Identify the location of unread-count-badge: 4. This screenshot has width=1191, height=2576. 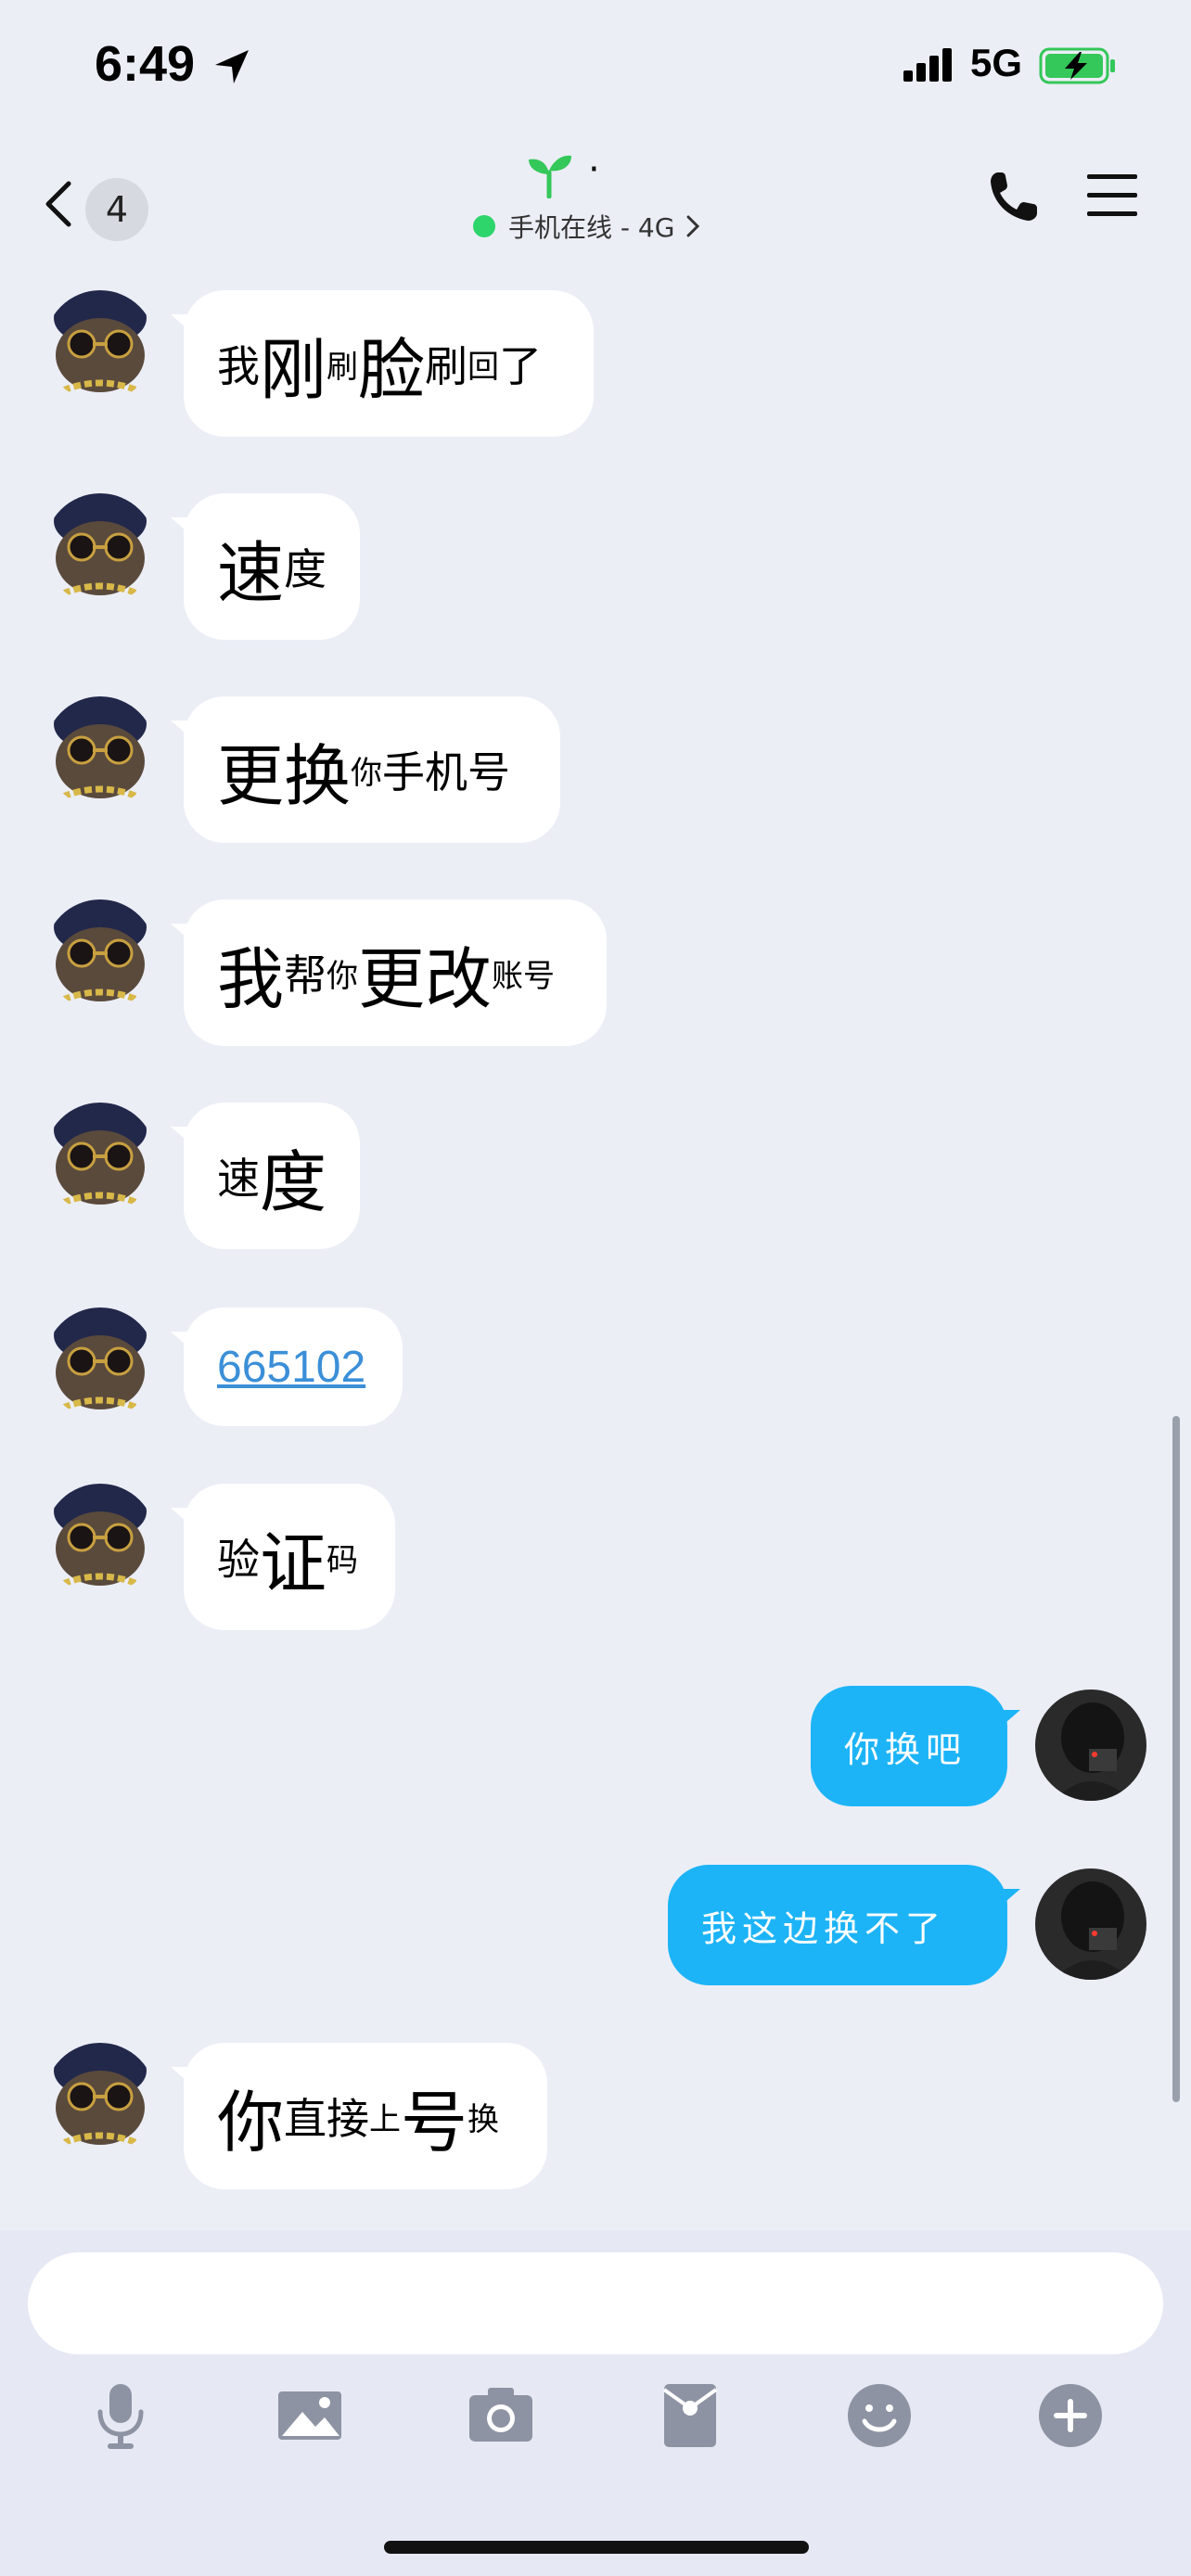
(116, 209).